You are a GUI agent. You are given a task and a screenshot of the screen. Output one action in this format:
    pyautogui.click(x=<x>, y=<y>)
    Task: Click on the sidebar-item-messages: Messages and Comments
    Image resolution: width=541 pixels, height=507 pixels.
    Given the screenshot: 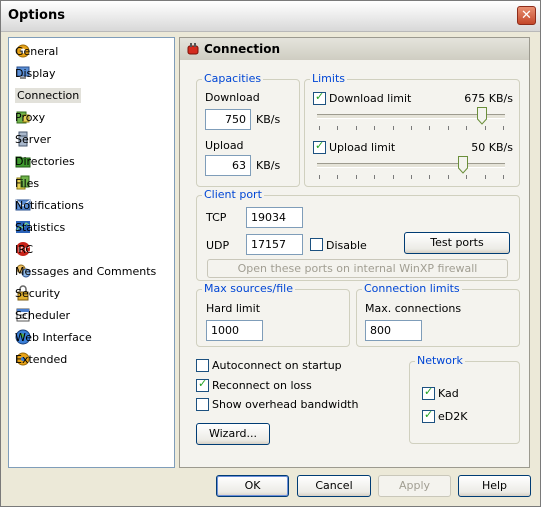 What is the action you would take?
    pyautogui.click(x=90, y=271)
    